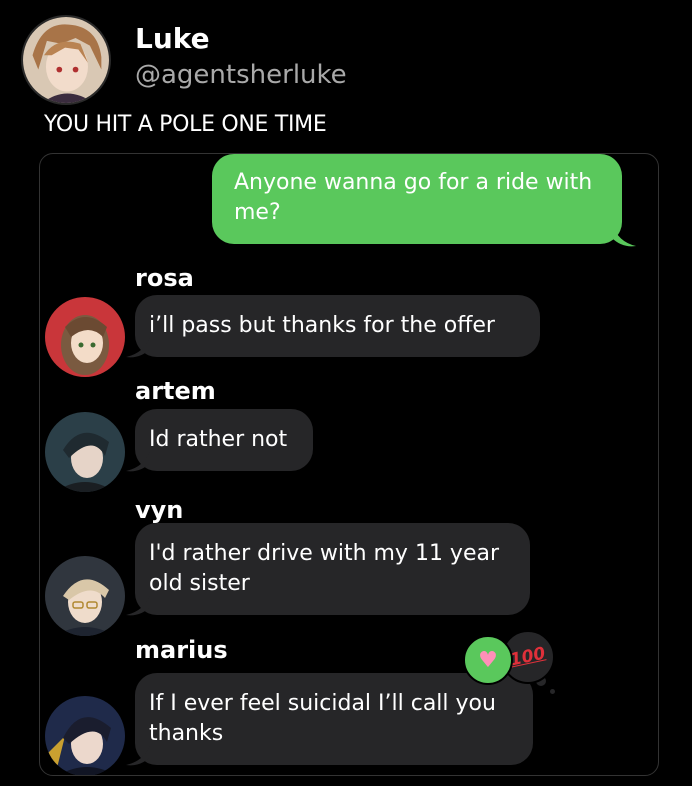 The image size is (692, 786). I want to click on sender-name-vyn: vyn, so click(159, 510).